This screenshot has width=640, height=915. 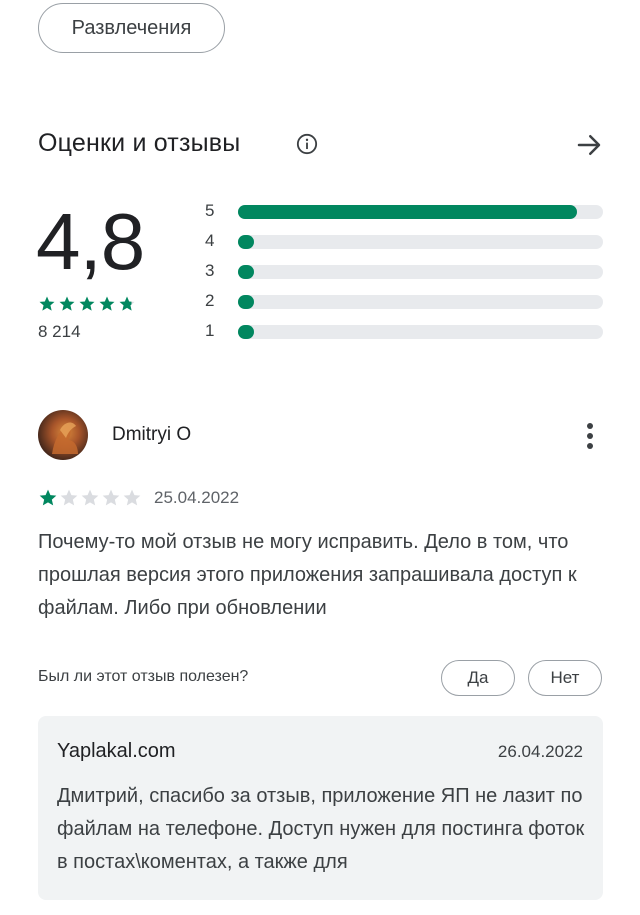 I want to click on histogram-row: 5, so click(x=405, y=213).